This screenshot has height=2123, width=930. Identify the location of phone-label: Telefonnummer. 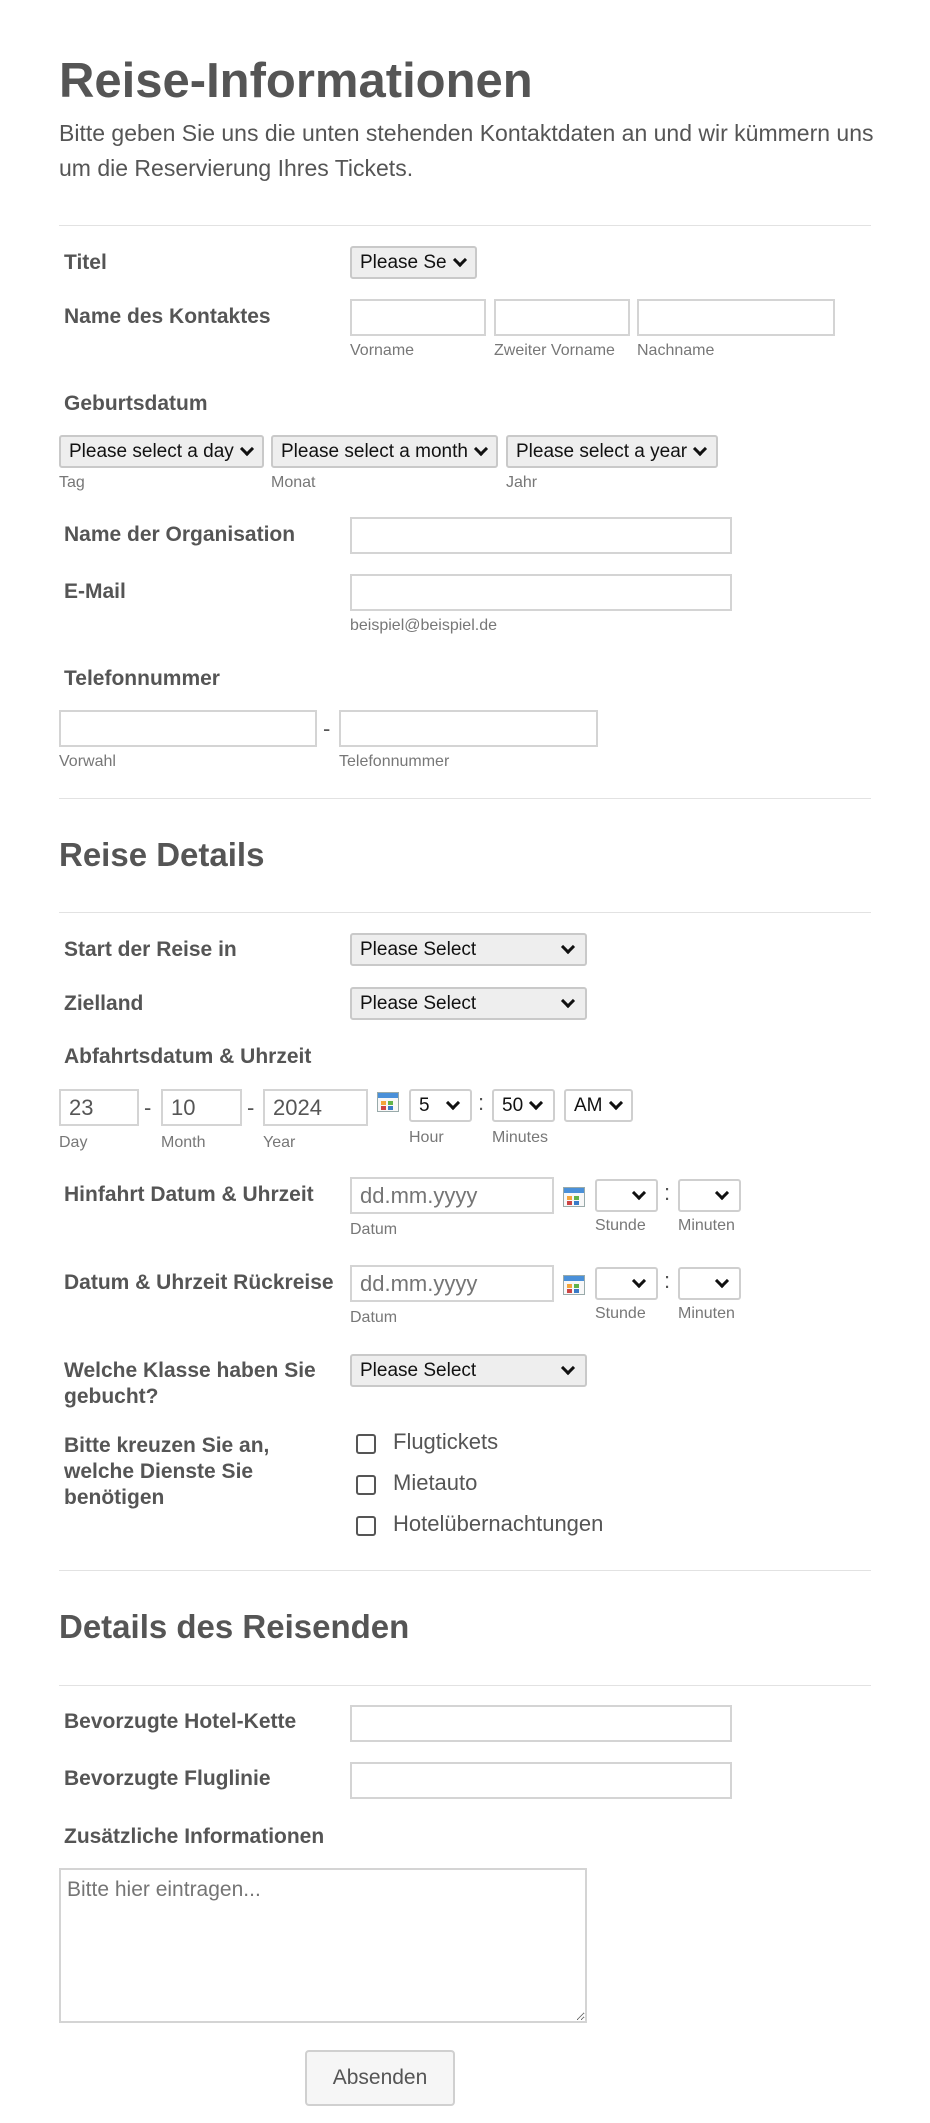
(142, 678).